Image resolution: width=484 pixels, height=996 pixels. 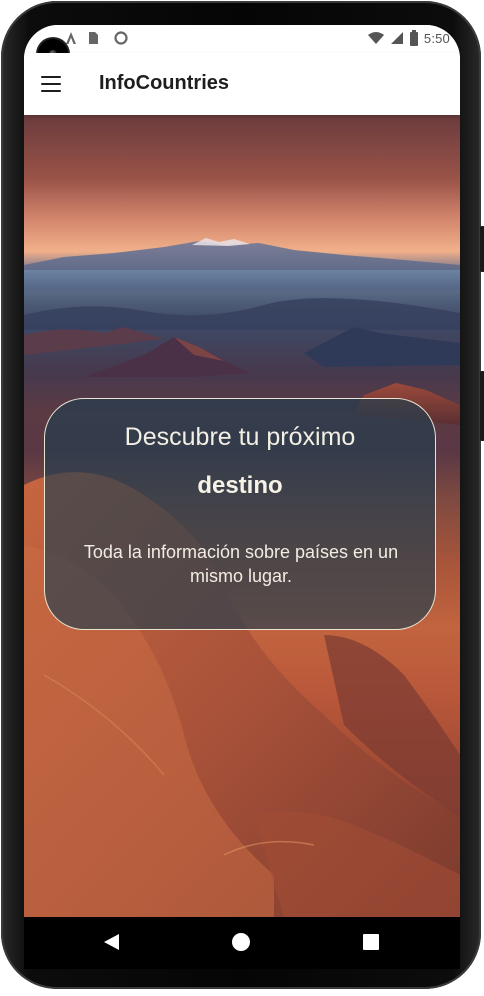 I want to click on sync-circle-icon, so click(x=121, y=38).